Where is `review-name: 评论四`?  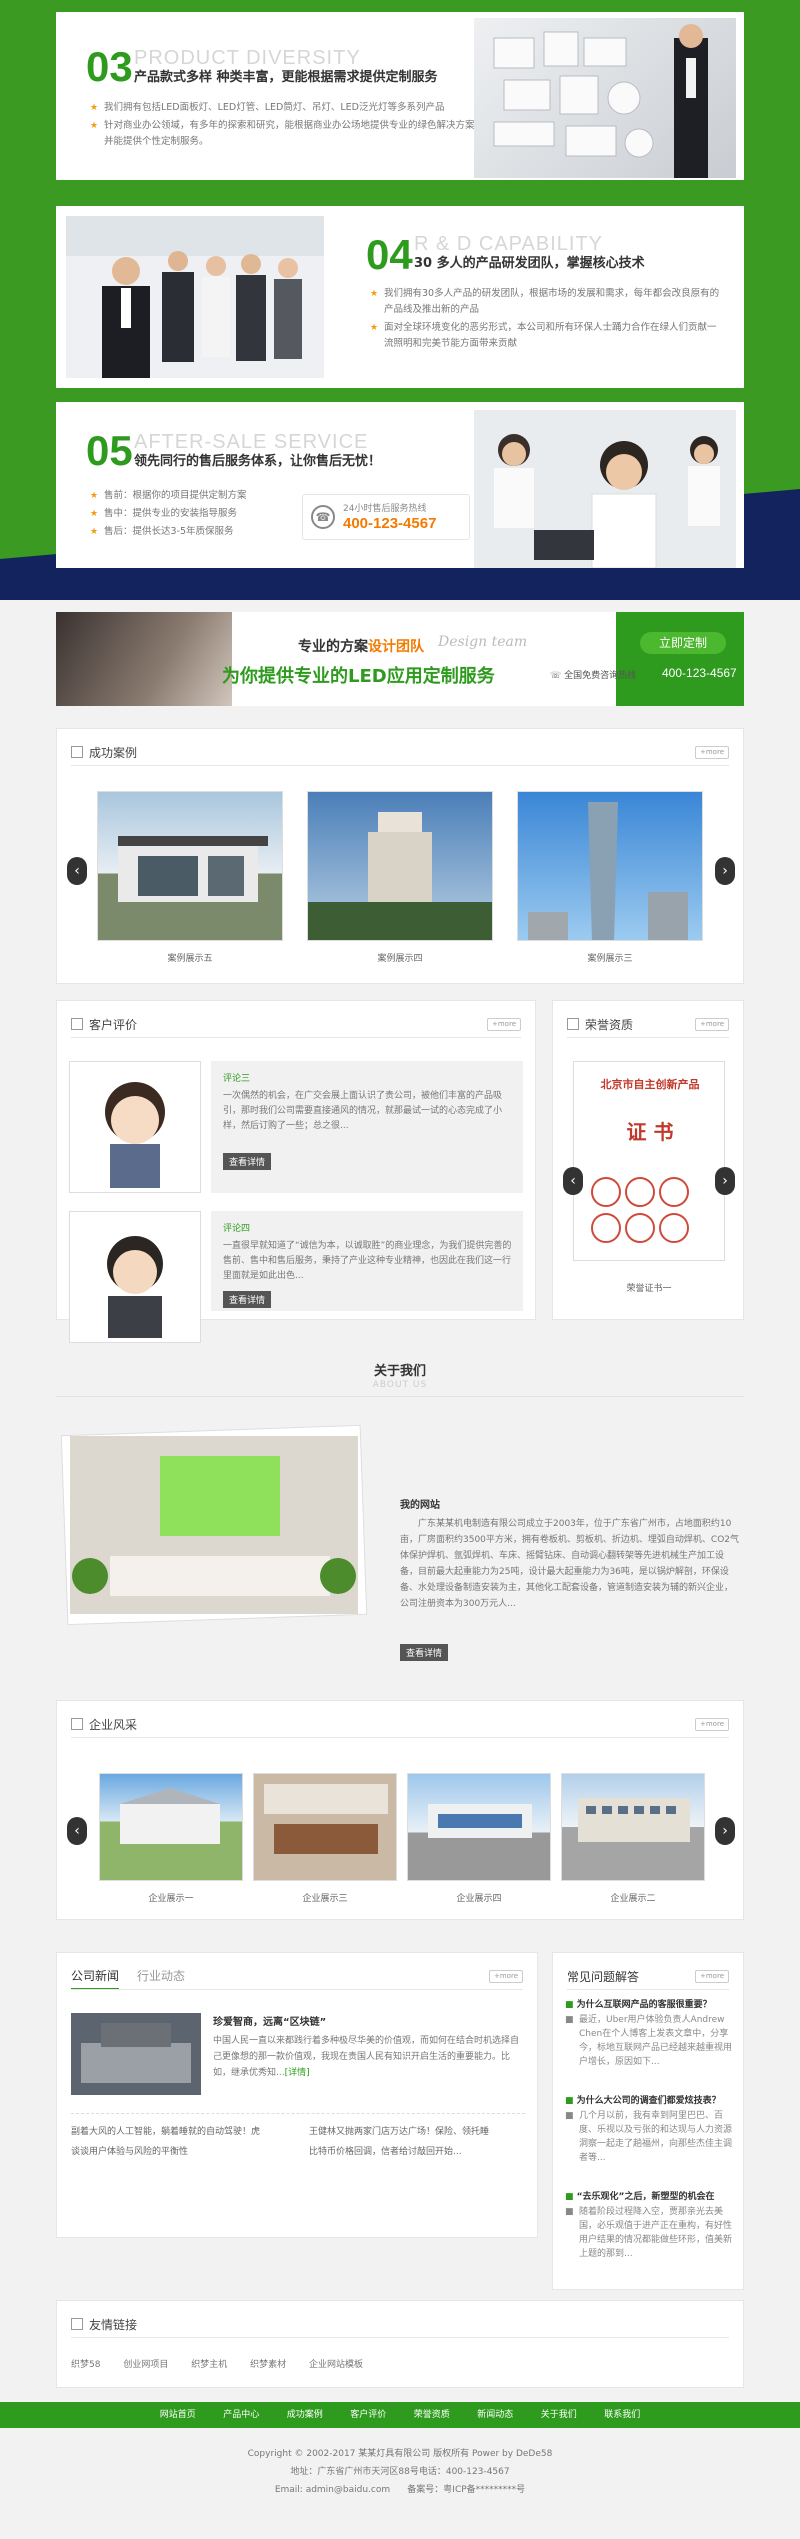 review-name: 评论四 is located at coordinates (237, 1229).